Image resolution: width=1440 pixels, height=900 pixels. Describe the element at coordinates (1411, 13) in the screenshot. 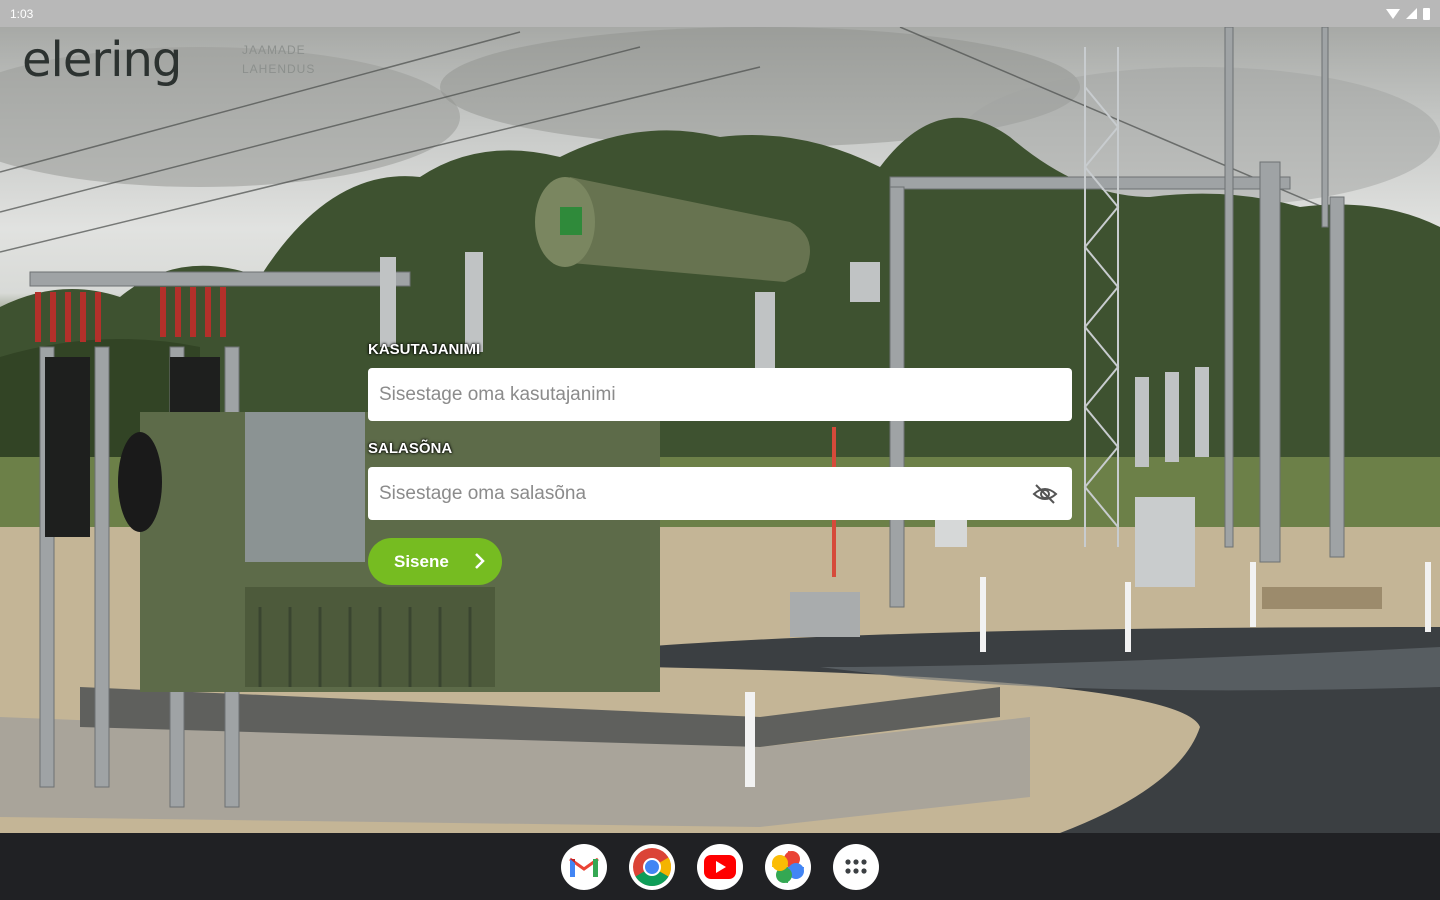

I see `signal-icon` at that location.